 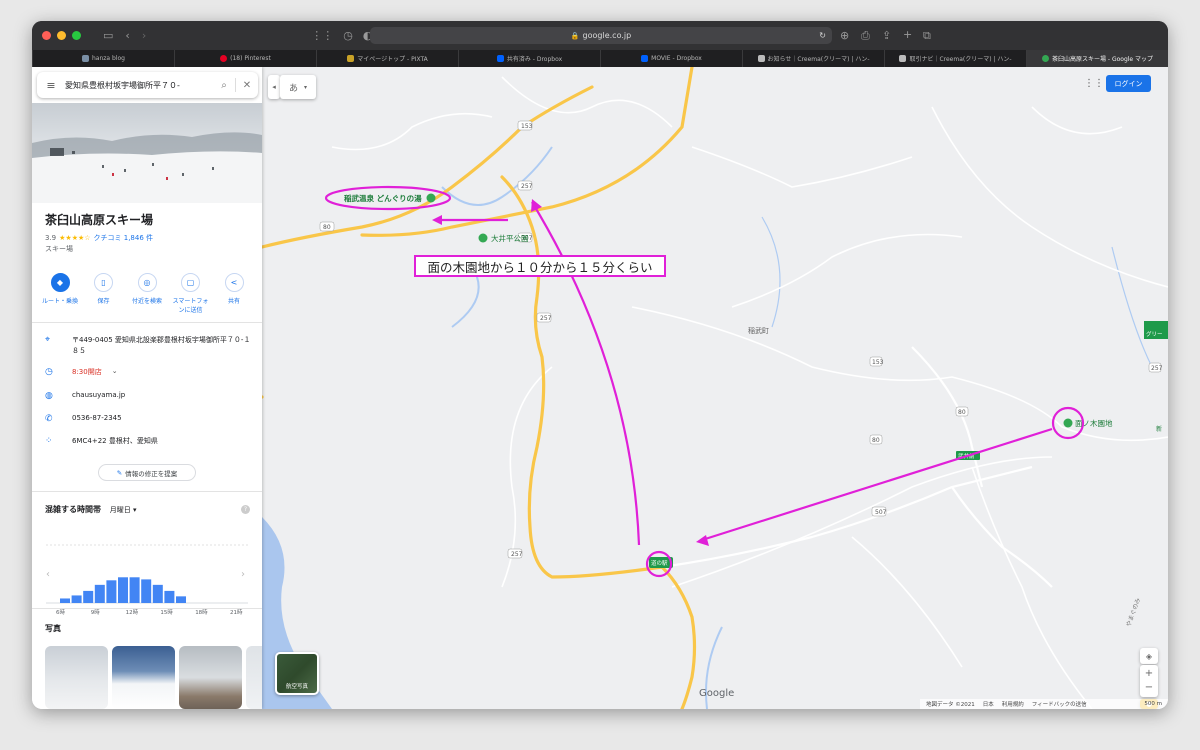 What do you see at coordinates (144, 35) in the screenshot?
I see `forward-icon: ›` at bounding box center [144, 35].